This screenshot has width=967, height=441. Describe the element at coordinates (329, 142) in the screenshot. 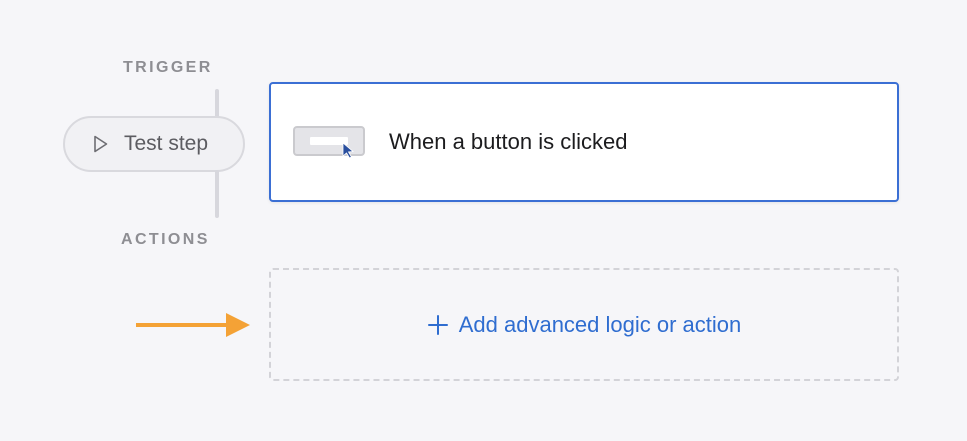

I see `button-click-icon` at that location.